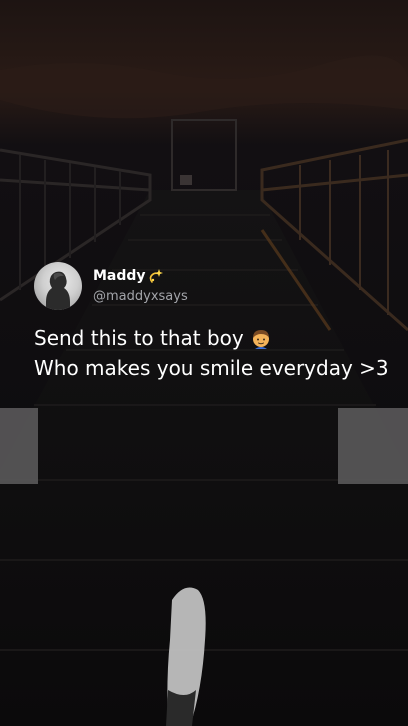 The width and height of the screenshot is (408, 726). What do you see at coordinates (214, 322) in the screenshot?
I see `tweet-card: Maddy @maddyxsays Send this to that boy` at bounding box center [214, 322].